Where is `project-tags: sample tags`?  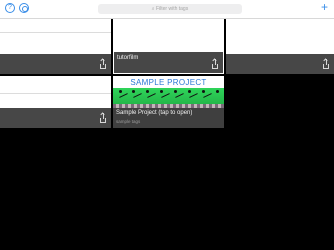
project-tags: sample tags is located at coordinates (128, 121).